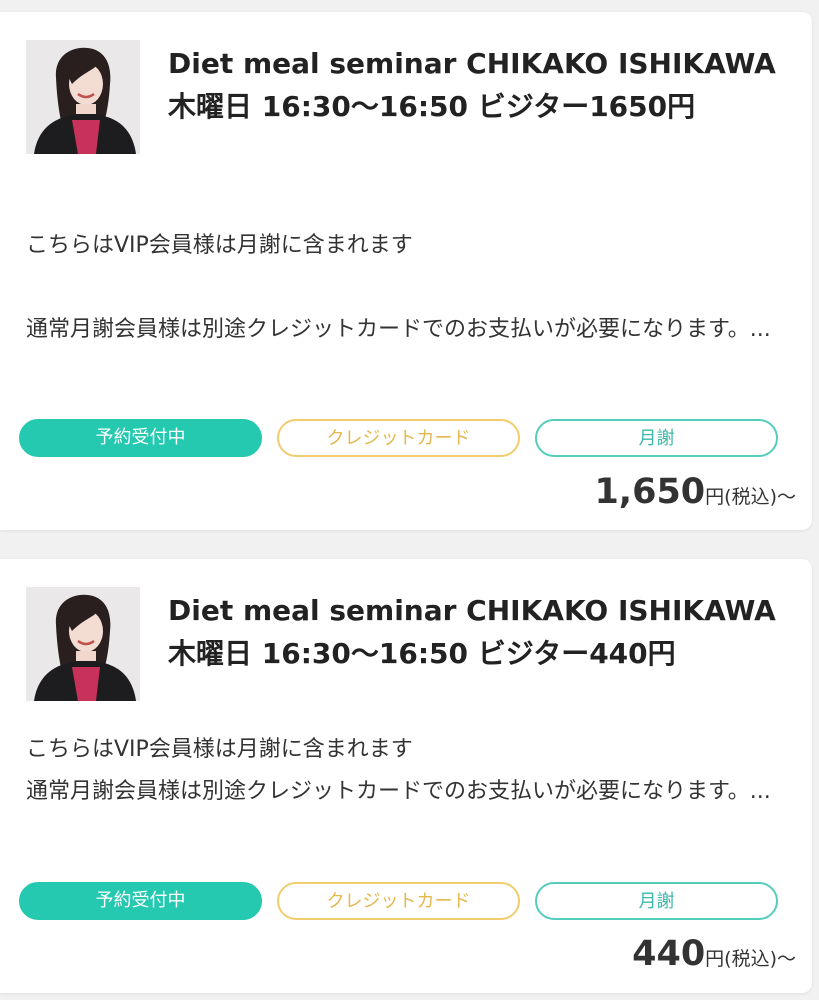 The width and height of the screenshot is (819, 1000). I want to click on price-amount: 440, so click(669, 954).